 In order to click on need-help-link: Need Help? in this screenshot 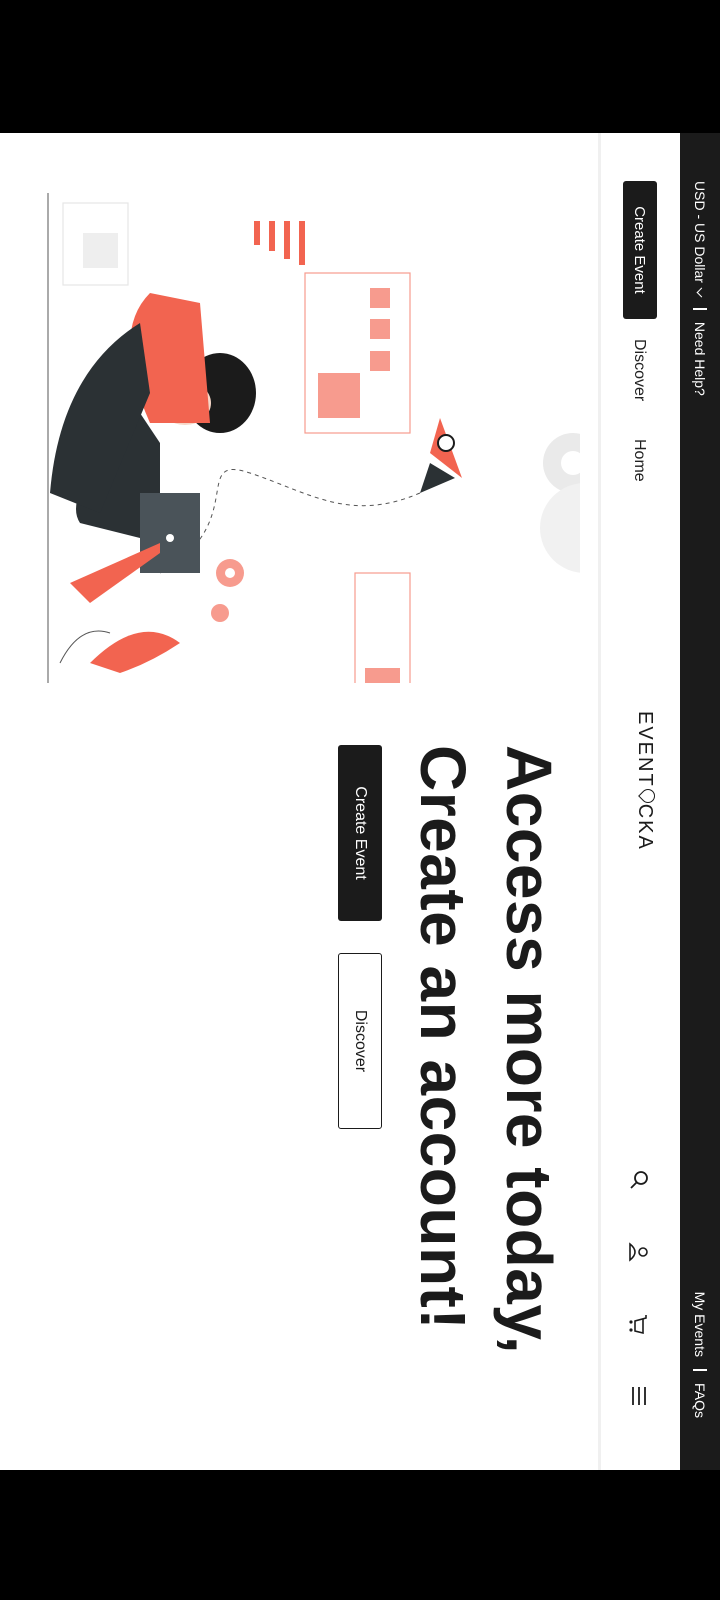, I will do `click(700, 359)`.